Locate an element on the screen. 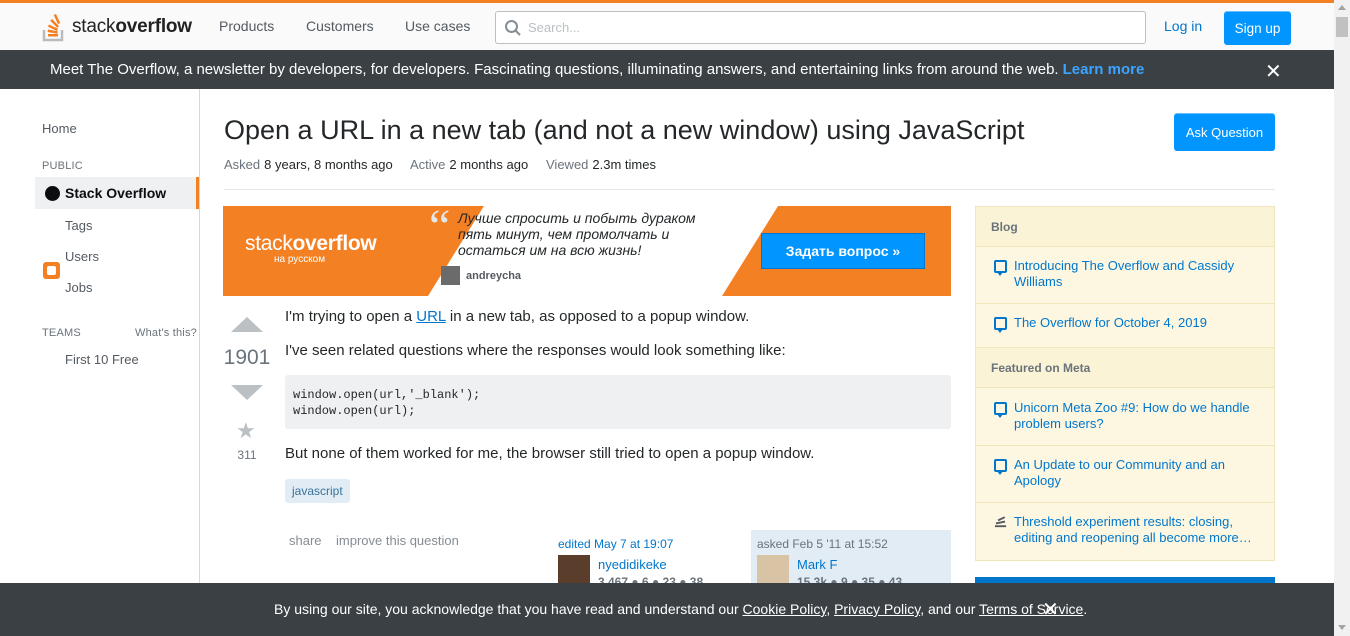 The height and width of the screenshot is (636, 1350). asker-name-link: Mark F is located at coordinates (817, 564).